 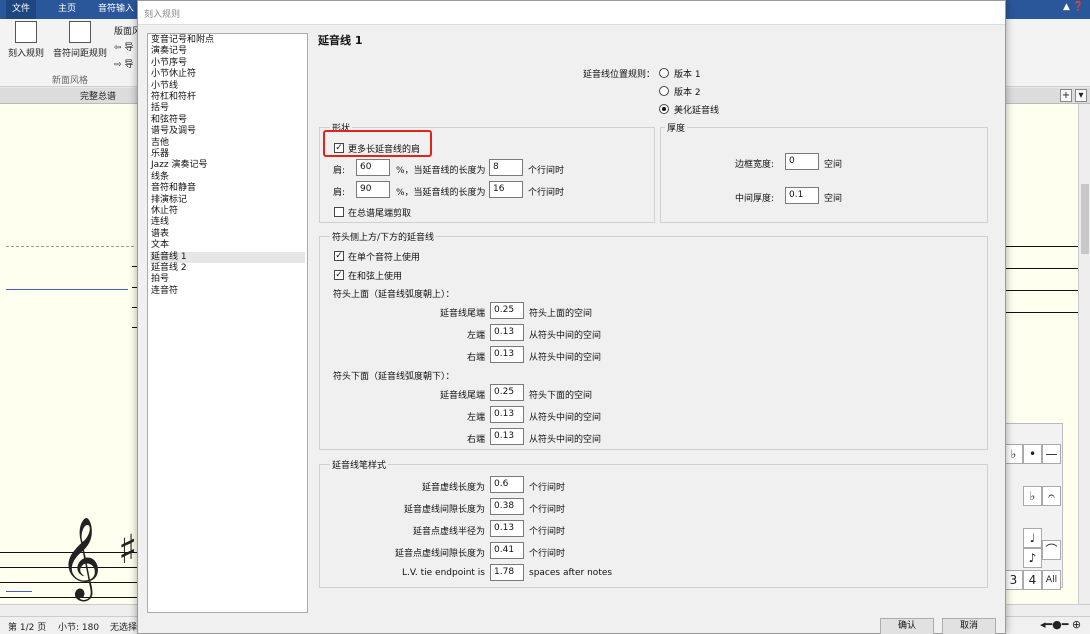 What do you see at coordinates (123, 46) in the screenshot?
I see `import-button: ⇦ 导` at bounding box center [123, 46].